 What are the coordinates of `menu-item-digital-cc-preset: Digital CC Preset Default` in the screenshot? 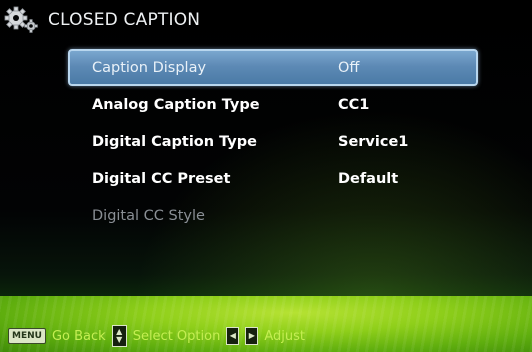 It's located at (273, 178).